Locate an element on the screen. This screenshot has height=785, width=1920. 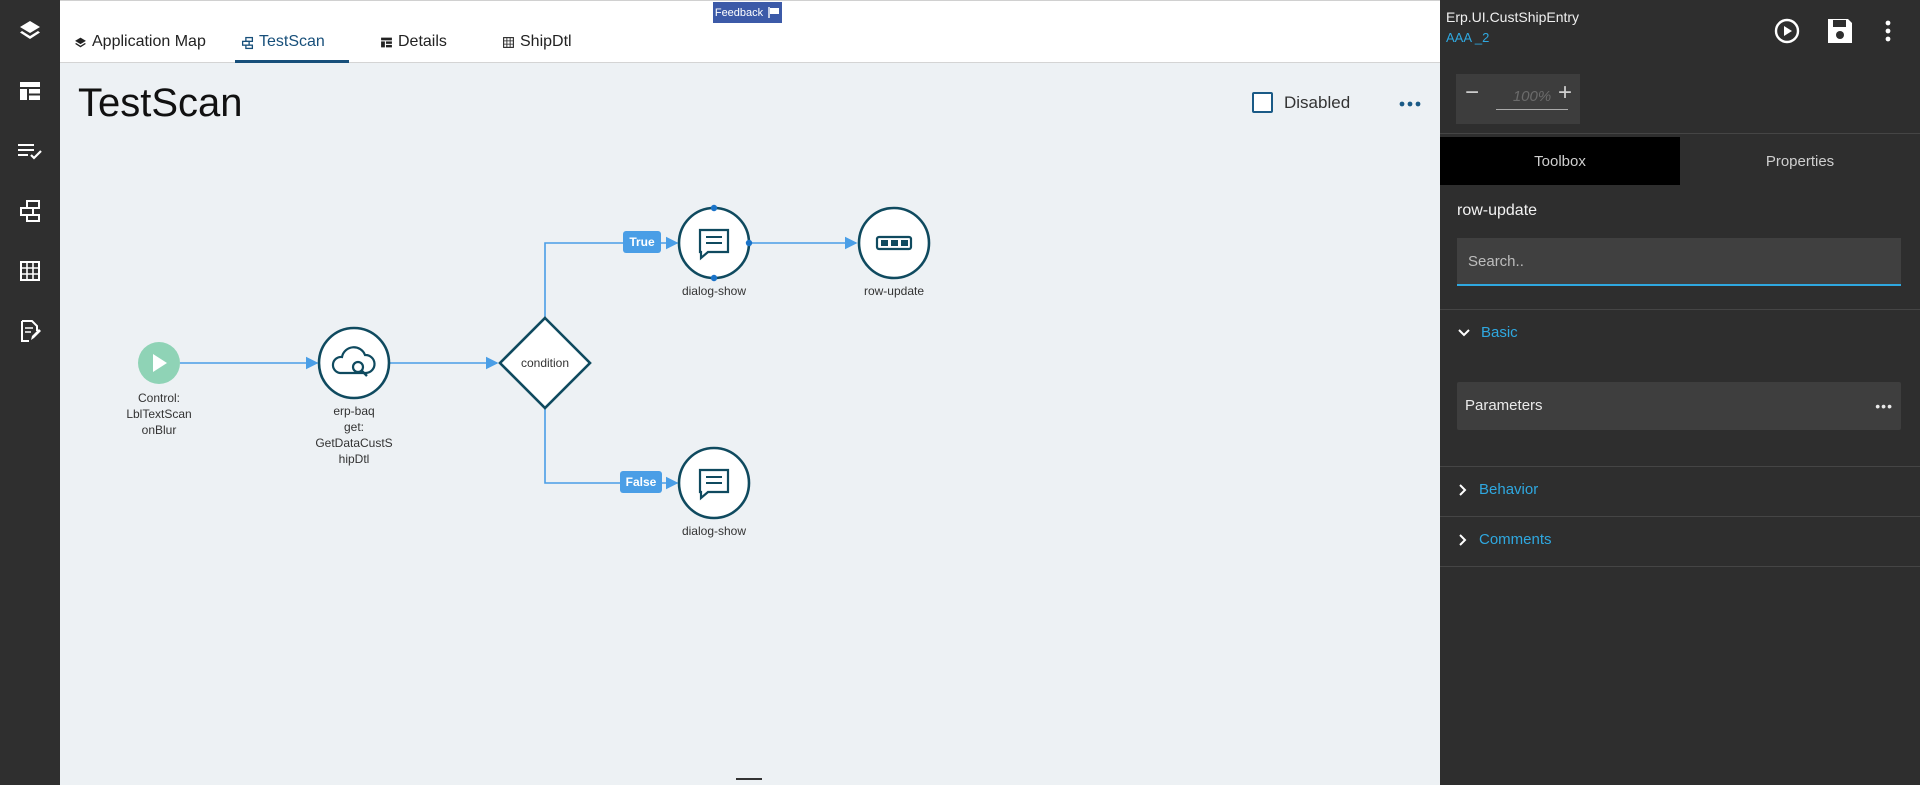
dialog-show-node-bottom is located at coordinates (714, 483).